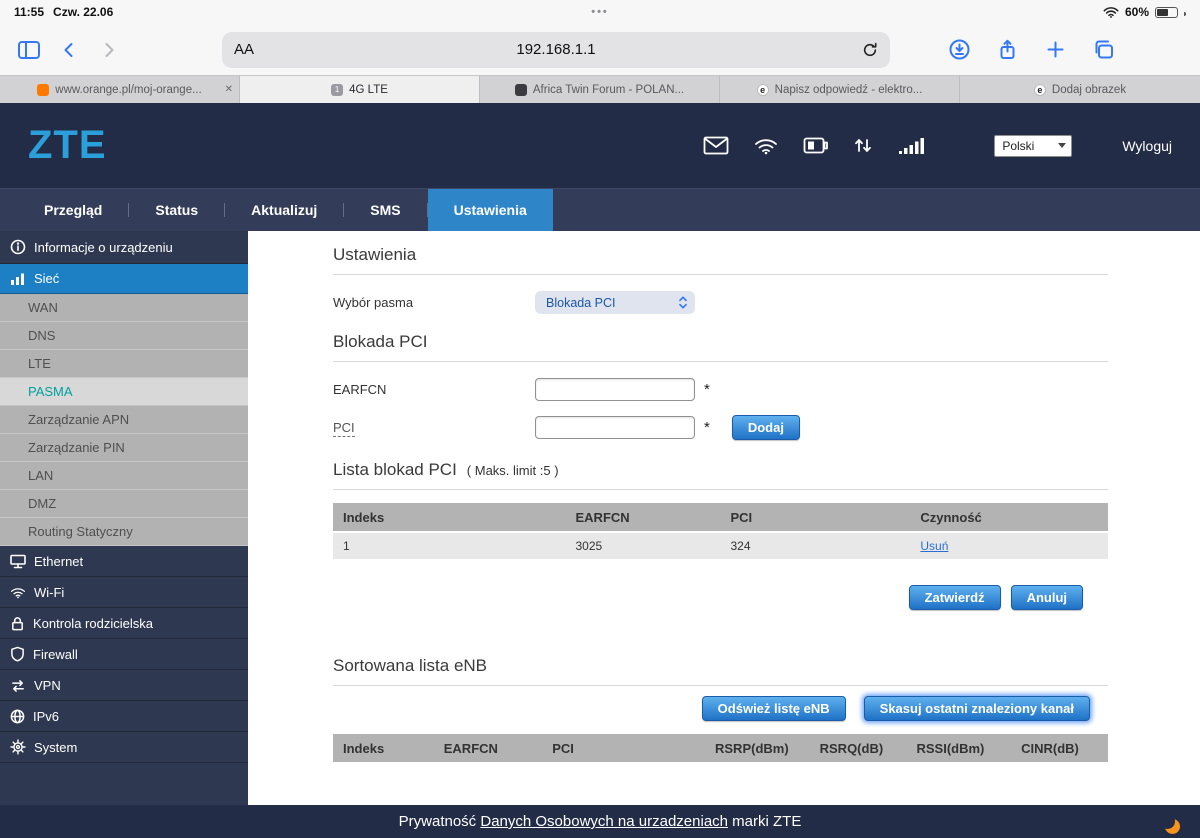 The height and width of the screenshot is (838, 1200). Describe the element at coordinates (954, 597) in the screenshot. I see `apply-button: Zatwierdź` at that location.